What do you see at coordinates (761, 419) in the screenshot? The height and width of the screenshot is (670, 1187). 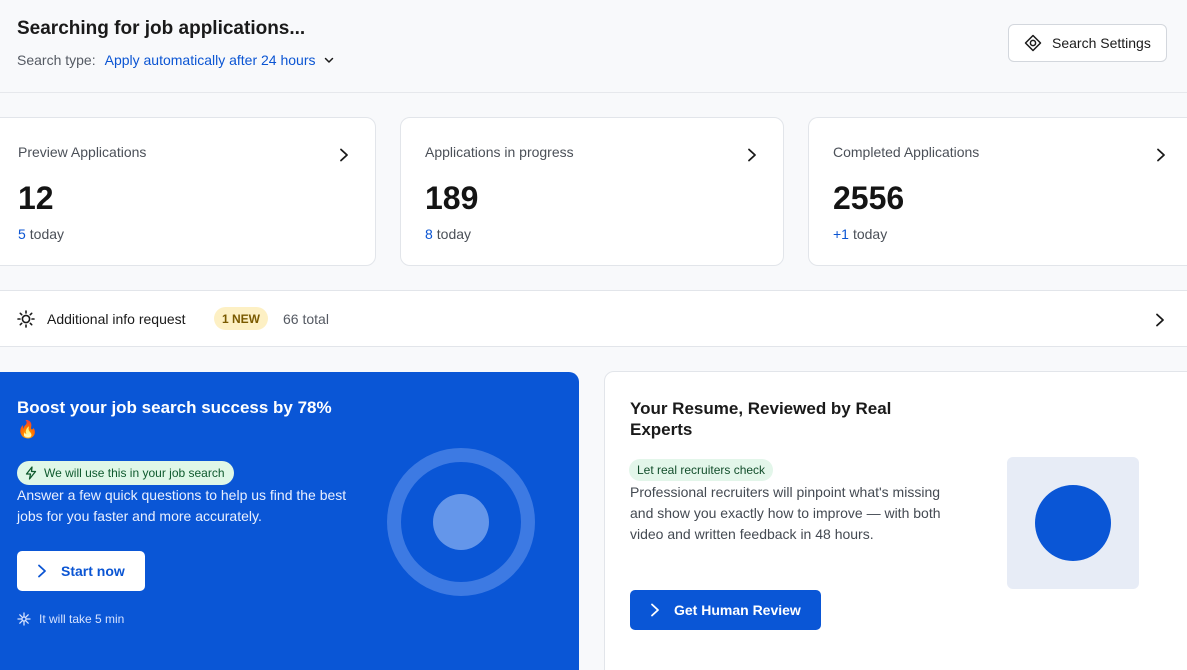 I see `resume-title: Your Resume, Reviewed by Real Experts` at bounding box center [761, 419].